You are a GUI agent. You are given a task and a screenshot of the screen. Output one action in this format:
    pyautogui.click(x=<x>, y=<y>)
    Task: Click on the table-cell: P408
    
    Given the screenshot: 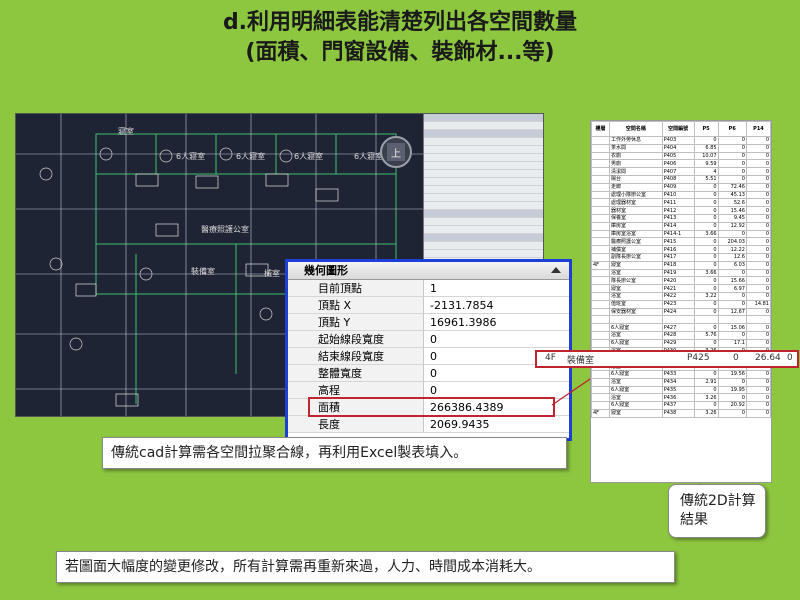 What is the action you would take?
    pyautogui.click(x=678, y=179)
    